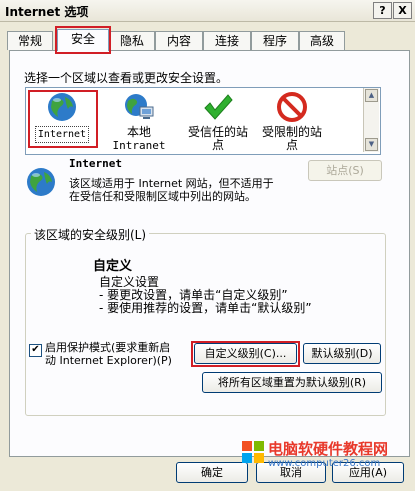  Describe the element at coordinates (83, 40) in the screenshot. I see `security-tab-highlight` at that location.